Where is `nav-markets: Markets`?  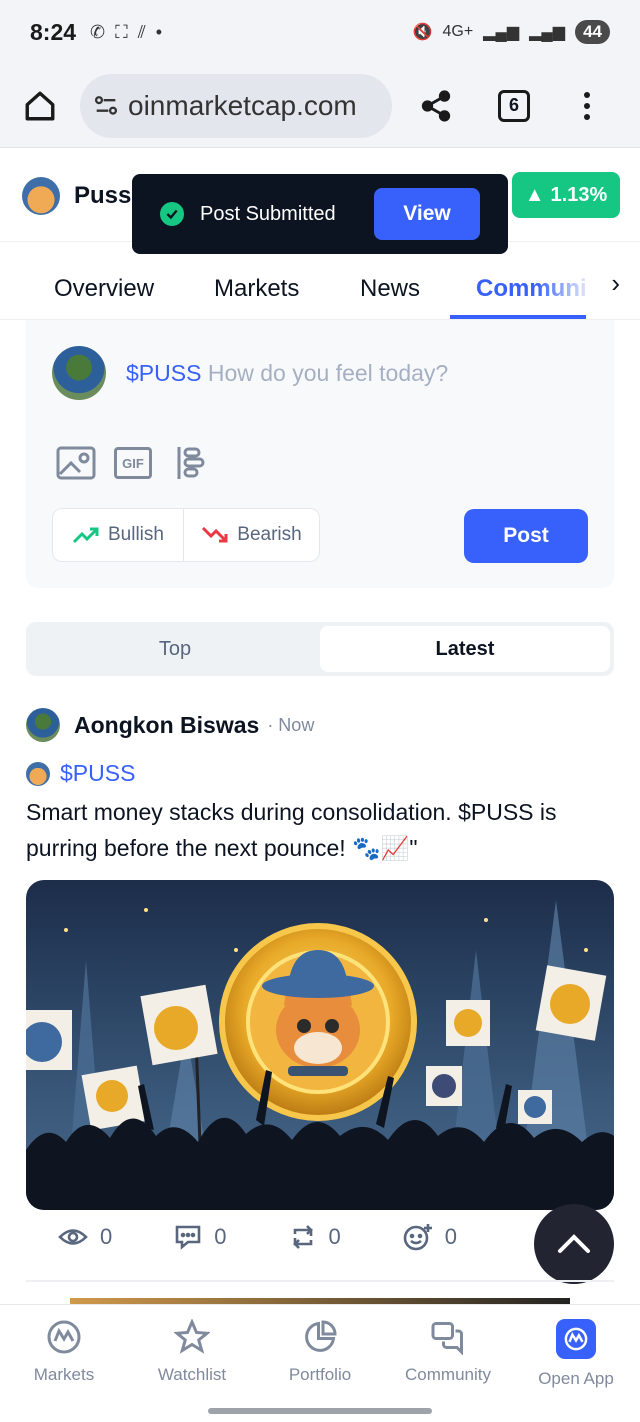
nav-markets: Markets is located at coordinates (64, 1363).